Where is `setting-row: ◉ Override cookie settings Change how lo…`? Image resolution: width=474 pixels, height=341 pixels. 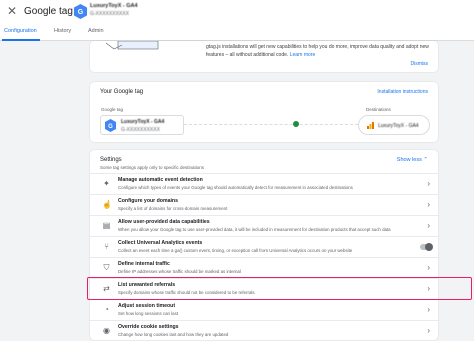
setting-row: ◉ Override cookie settings Change how lo… is located at coordinates (264, 330).